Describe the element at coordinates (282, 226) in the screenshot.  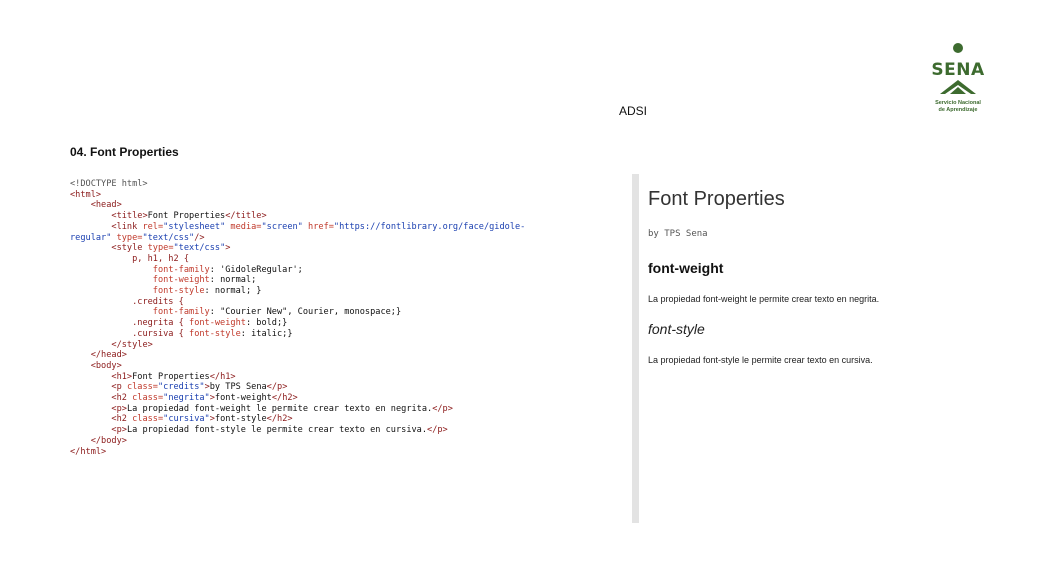
I see `code-token: "screen"` at that location.